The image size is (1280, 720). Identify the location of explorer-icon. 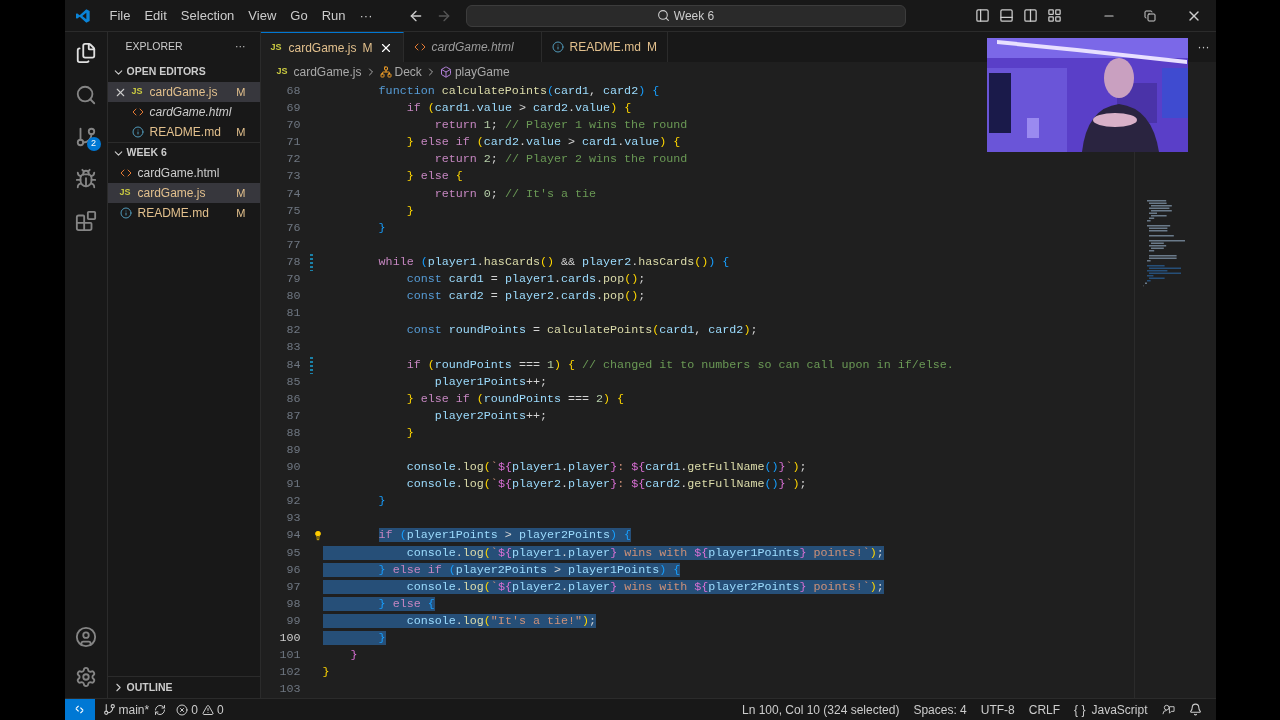
(85, 53).